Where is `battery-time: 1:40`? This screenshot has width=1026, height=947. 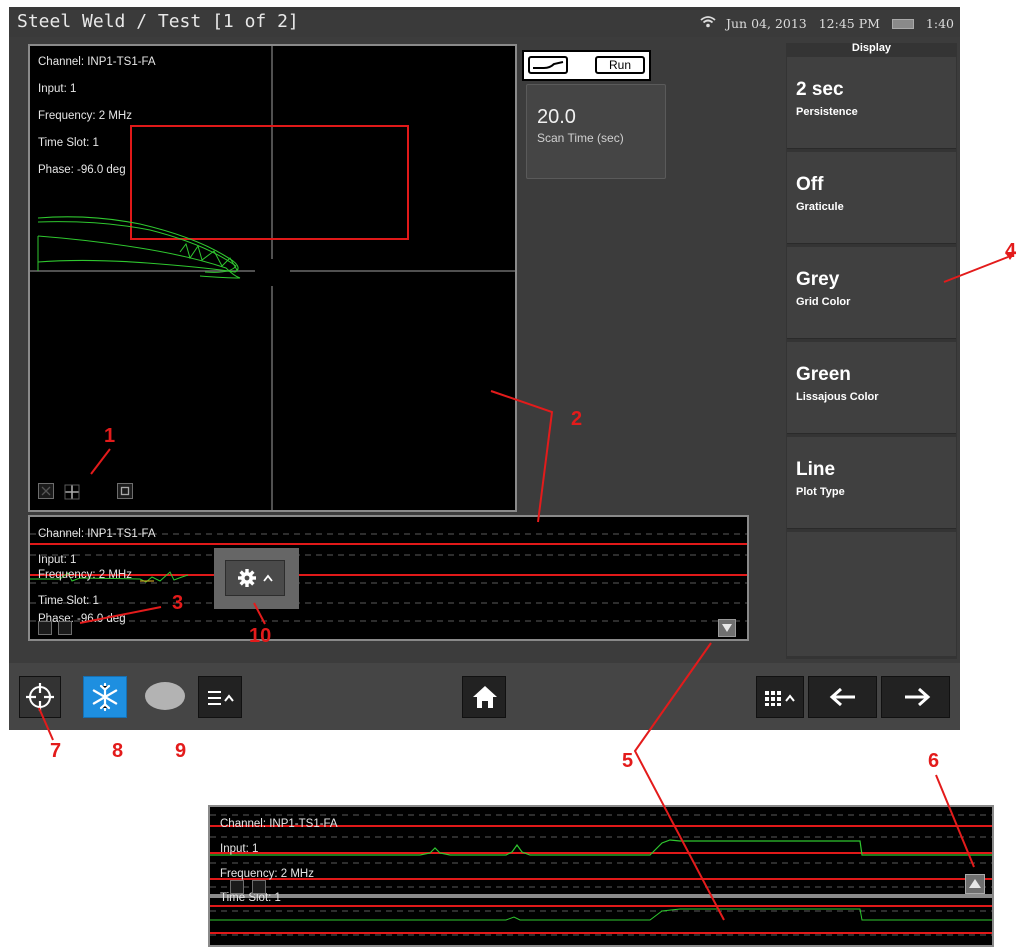
battery-time: 1:40 is located at coordinates (939, 23).